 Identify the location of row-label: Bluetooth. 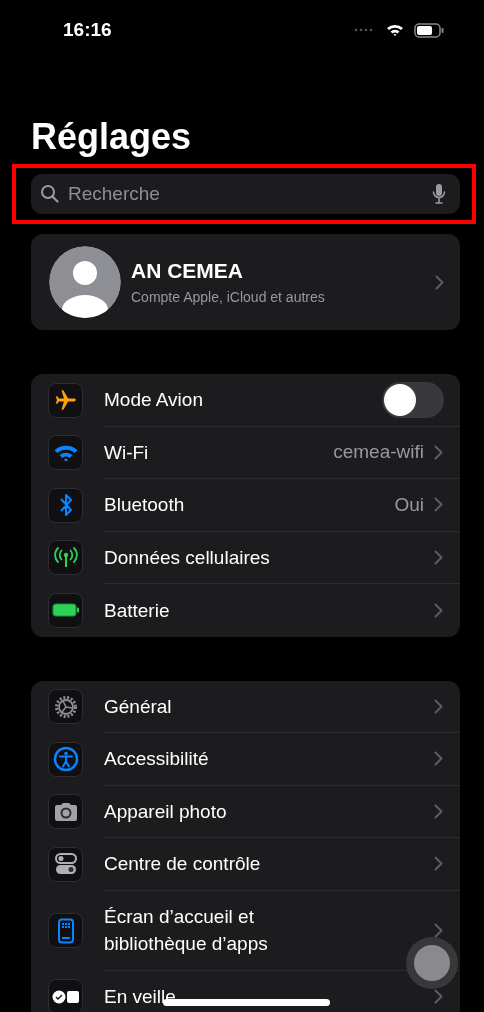
(144, 505).